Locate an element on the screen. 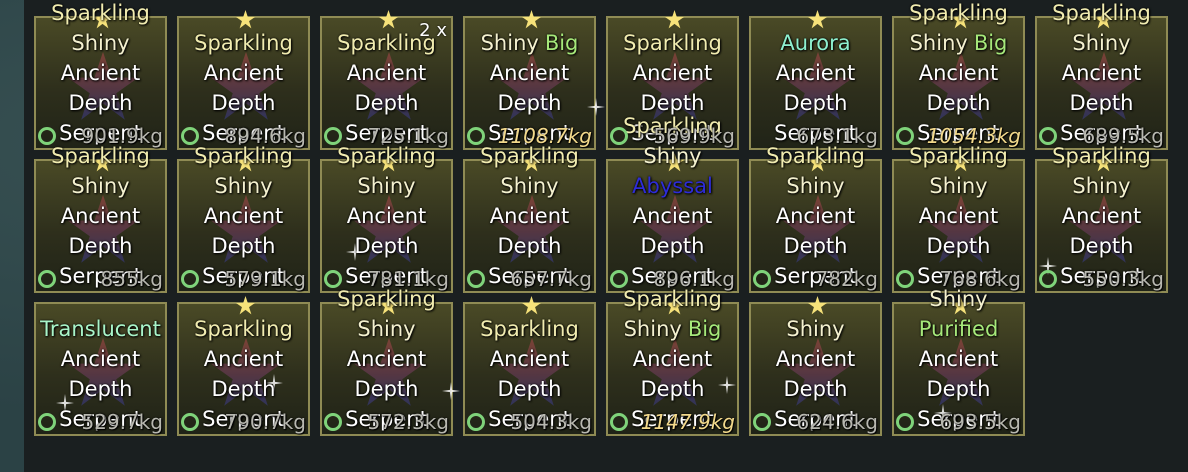 The image size is (1188, 472). inventory-slot: Sparkling Shiny Ancient Depth Serpent 782kg is located at coordinates (815, 218).